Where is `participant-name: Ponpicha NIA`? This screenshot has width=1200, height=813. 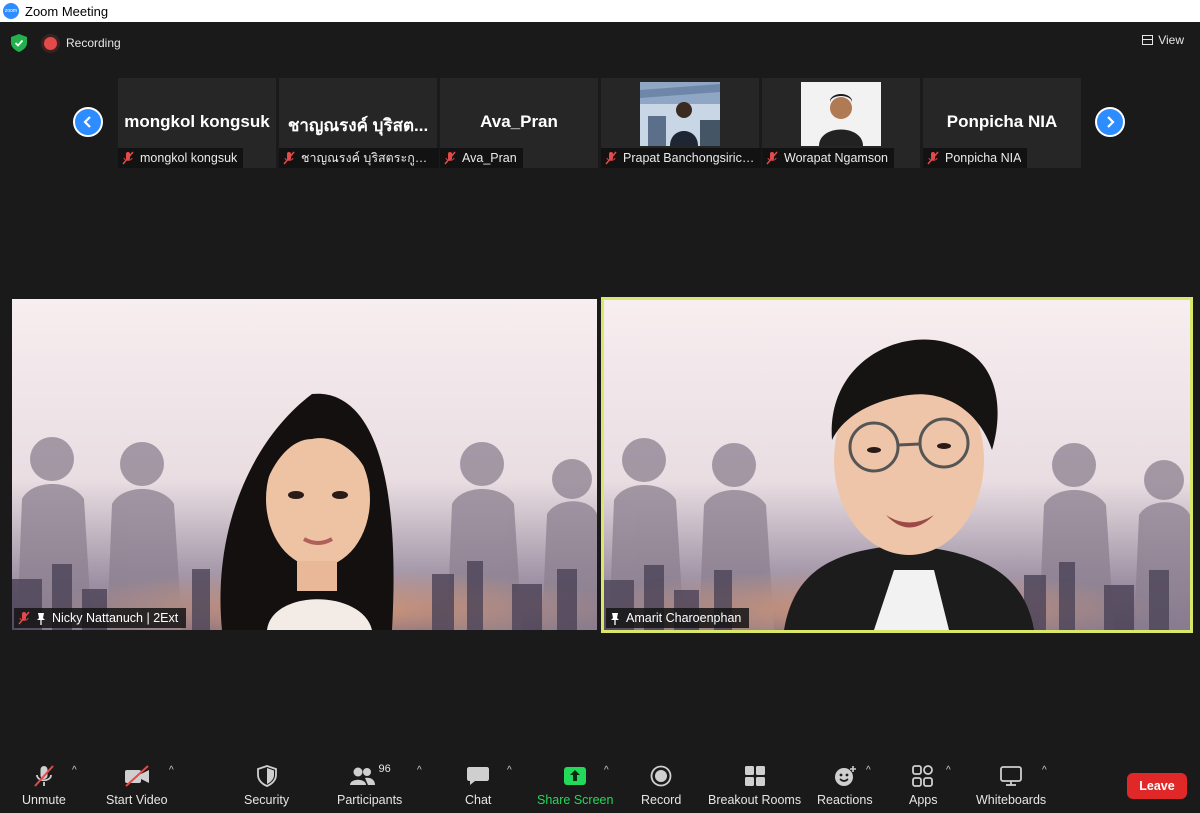 participant-name: Ponpicha NIA is located at coordinates (983, 158).